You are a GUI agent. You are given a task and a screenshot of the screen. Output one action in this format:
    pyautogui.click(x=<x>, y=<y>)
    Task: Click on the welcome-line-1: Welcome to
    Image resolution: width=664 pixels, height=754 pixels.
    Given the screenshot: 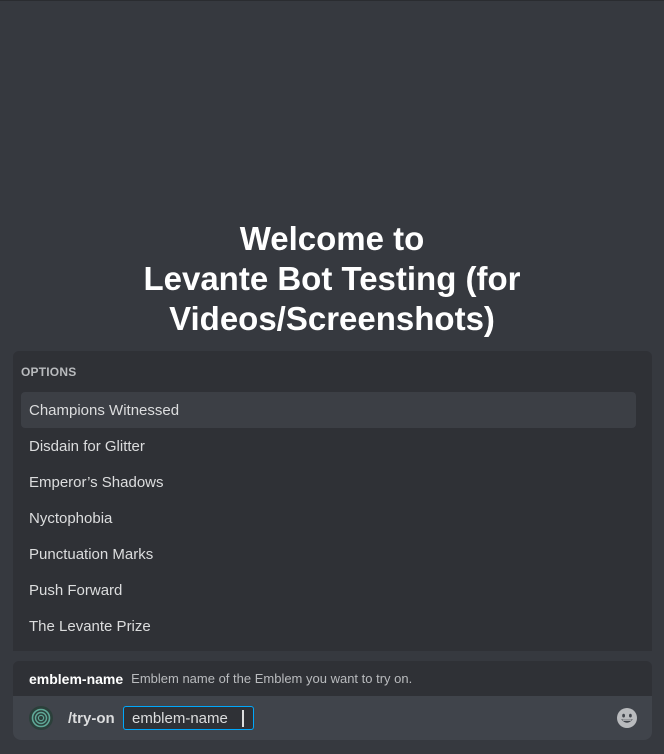 What is the action you would take?
    pyautogui.click(x=332, y=238)
    